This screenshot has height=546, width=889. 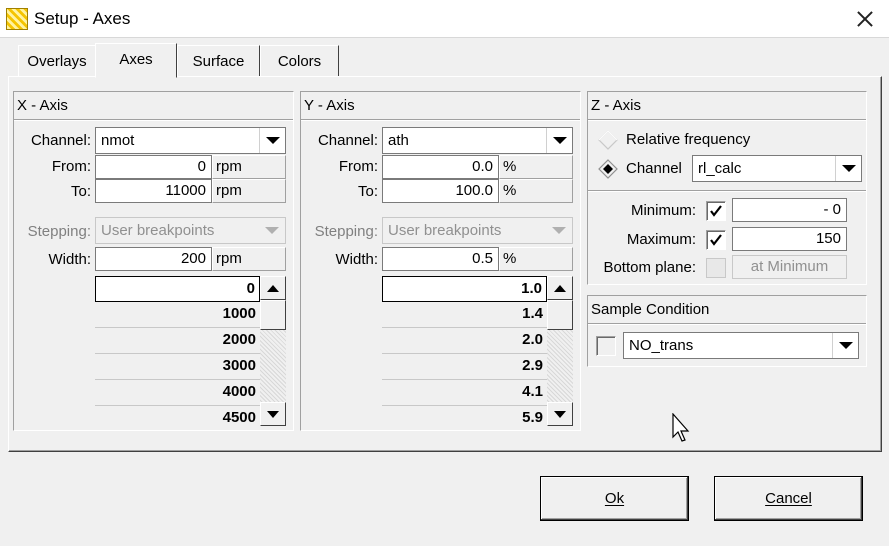 What do you see at coordinates (17, 19) in the screenshot?
I see `app-icon` at bounding box center [17, 19].